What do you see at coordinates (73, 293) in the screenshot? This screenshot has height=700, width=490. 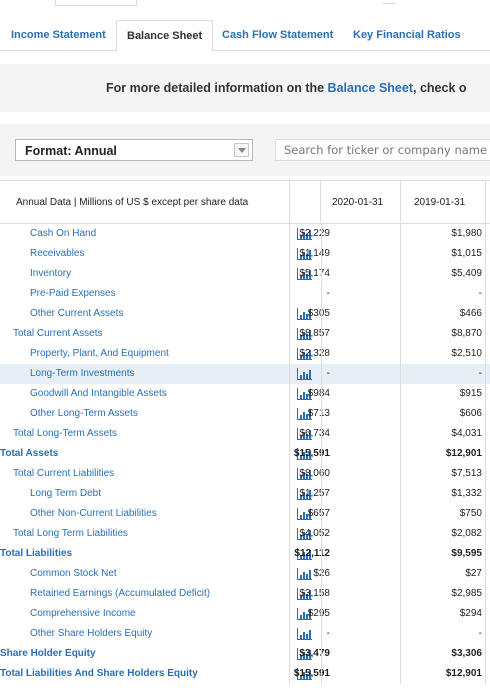 I see `row-label: Pre-Paid Expenses` at bounding box center [73, 293].